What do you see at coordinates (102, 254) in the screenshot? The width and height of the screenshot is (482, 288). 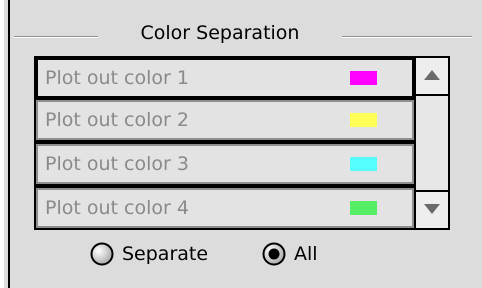 I see `separate-radio-button` at bounding box center [102, 254].